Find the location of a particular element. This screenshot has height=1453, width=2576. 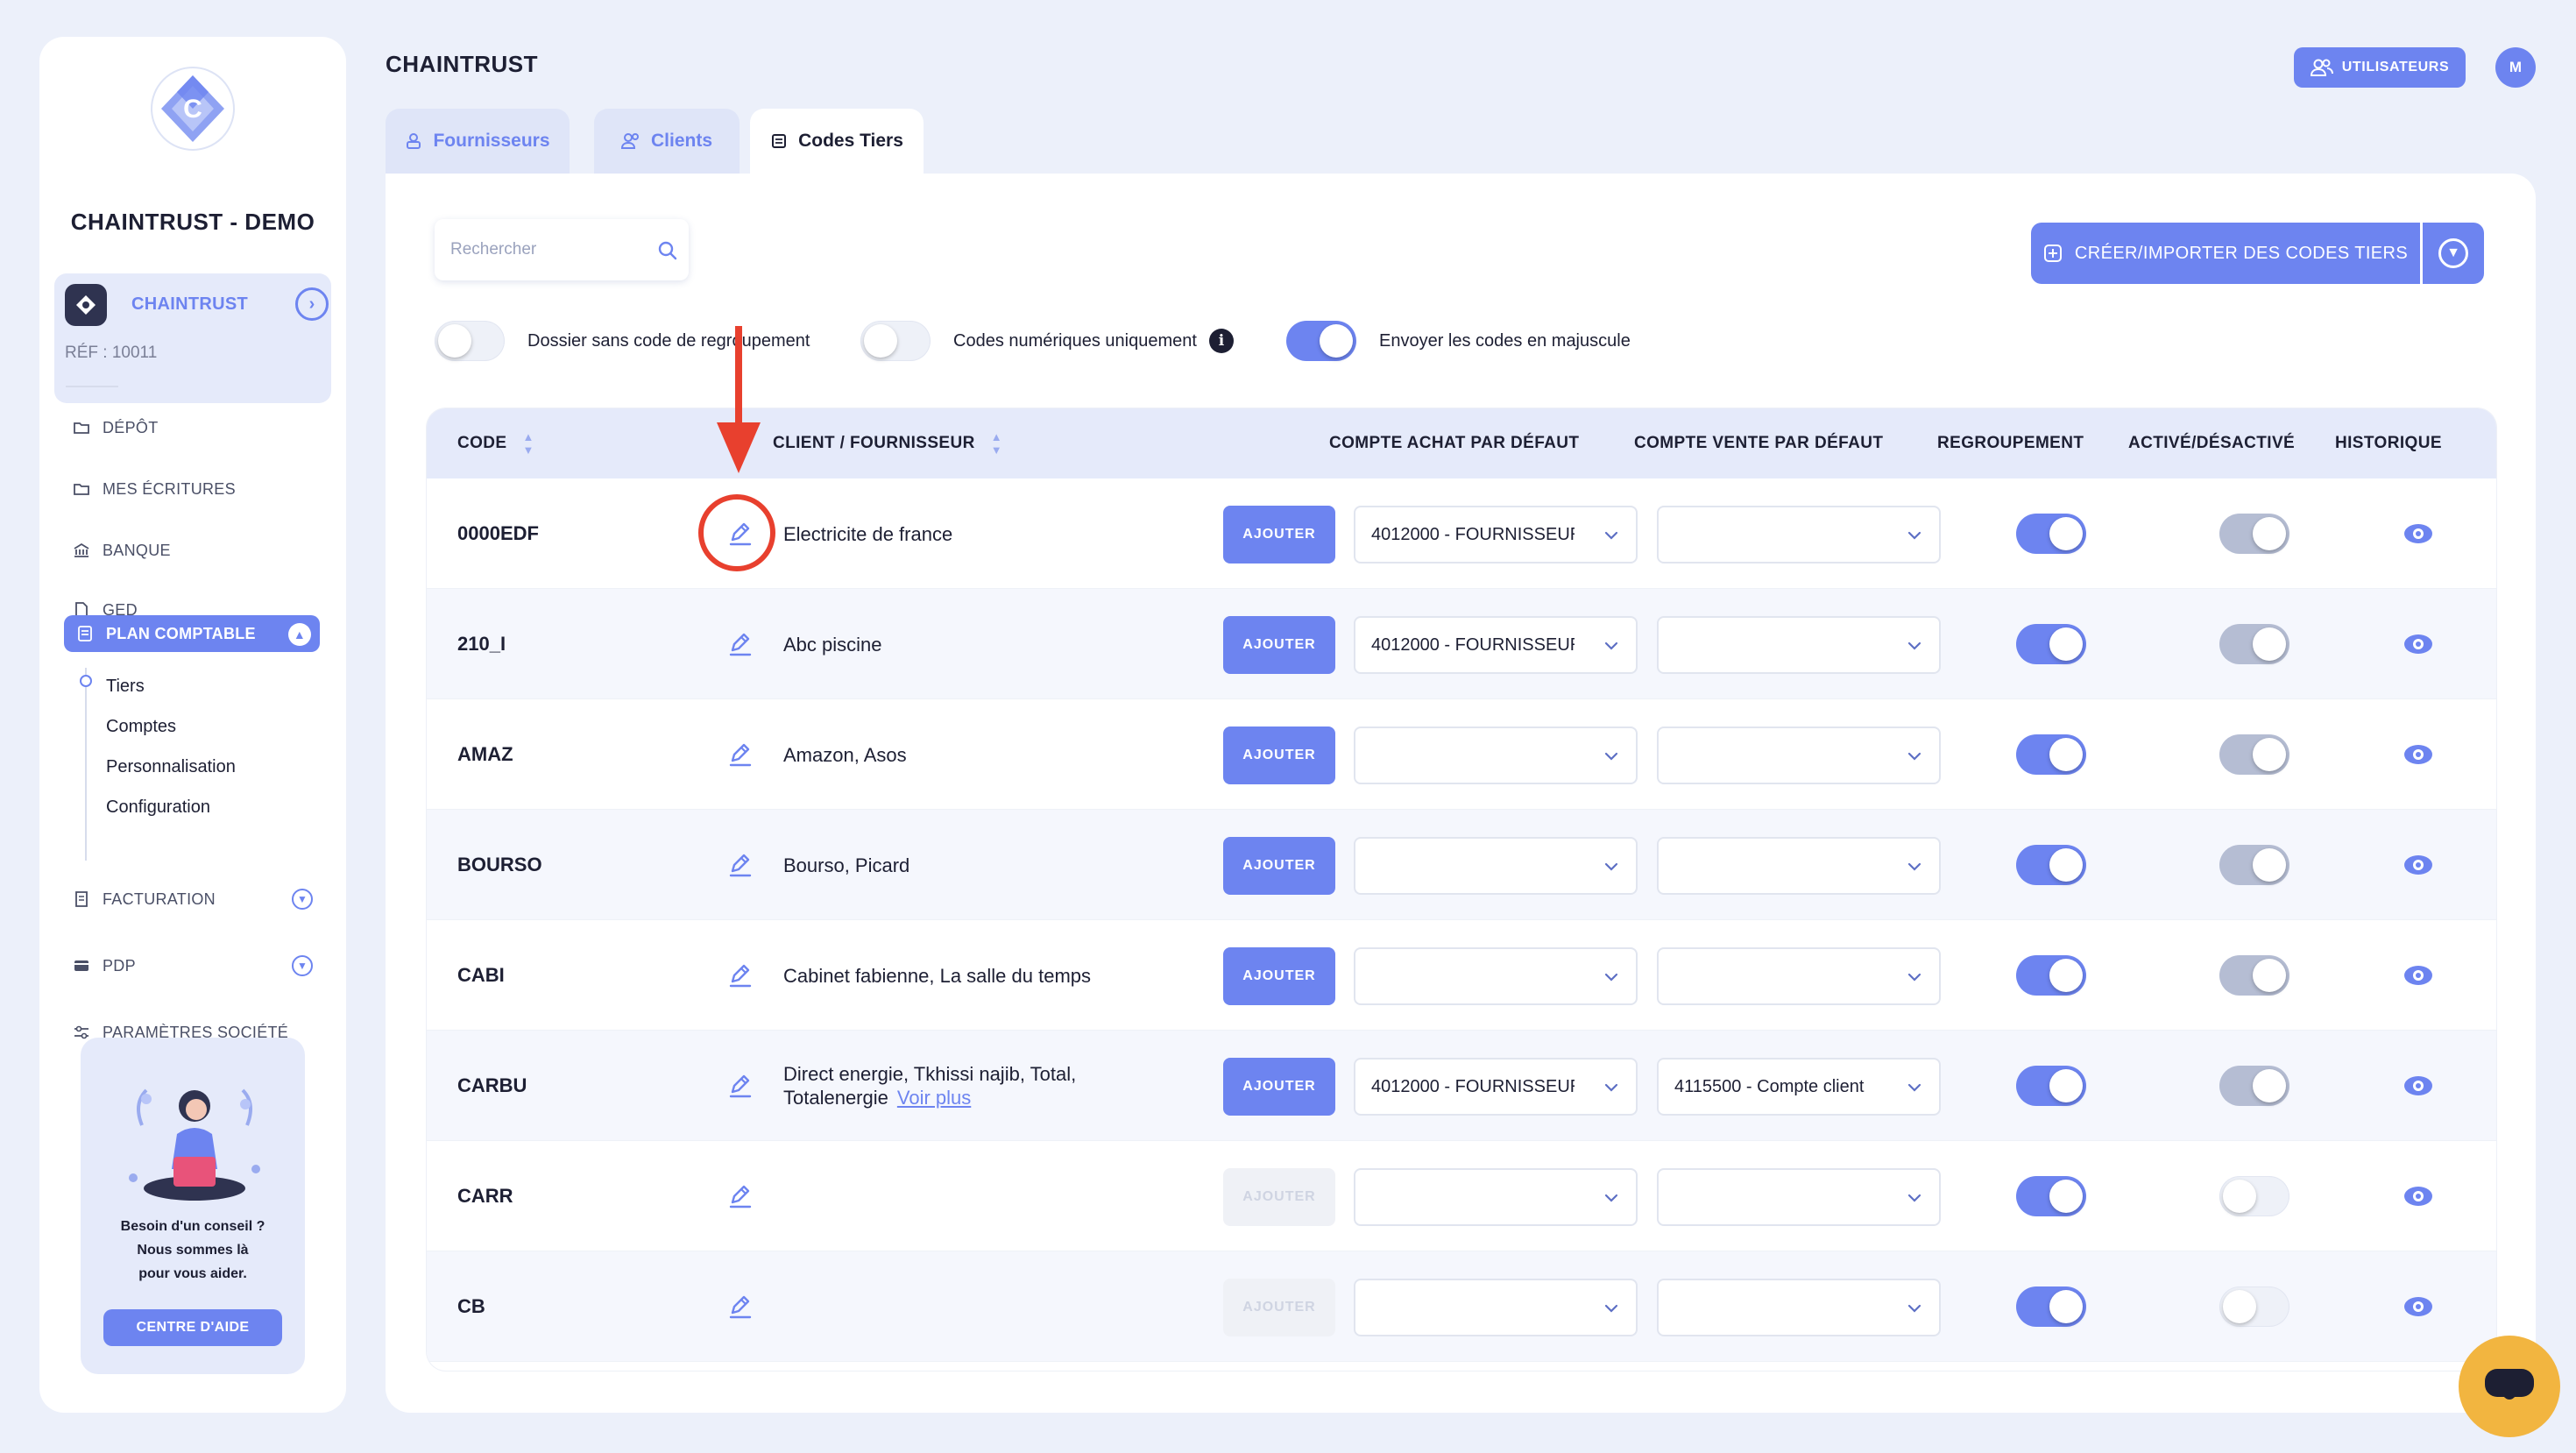

client-name: Cabinet fabienne, La salle du temps is located at coordinates (937, 975).